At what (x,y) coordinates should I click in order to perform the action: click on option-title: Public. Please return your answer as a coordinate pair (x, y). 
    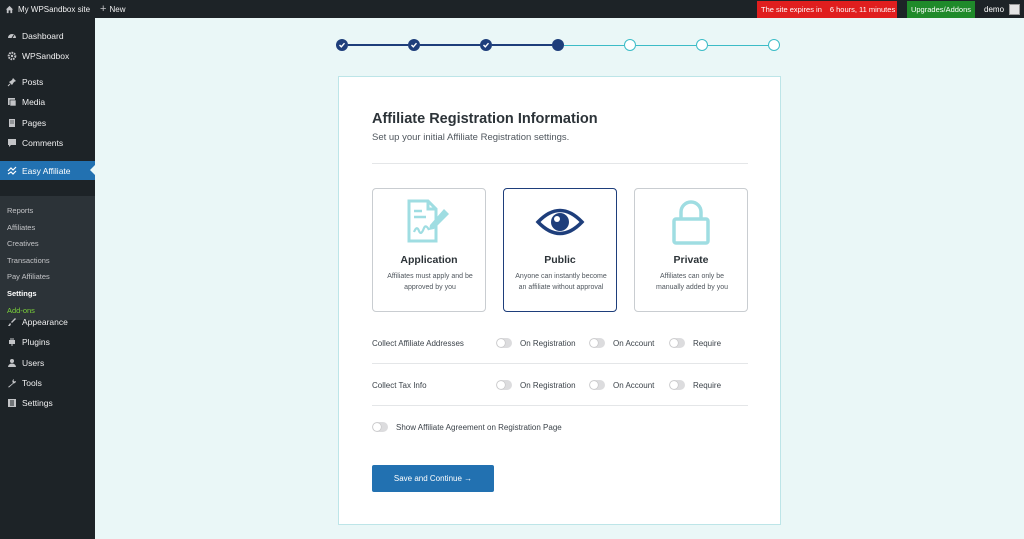
    Looking at the image, I should click on (560, 260).